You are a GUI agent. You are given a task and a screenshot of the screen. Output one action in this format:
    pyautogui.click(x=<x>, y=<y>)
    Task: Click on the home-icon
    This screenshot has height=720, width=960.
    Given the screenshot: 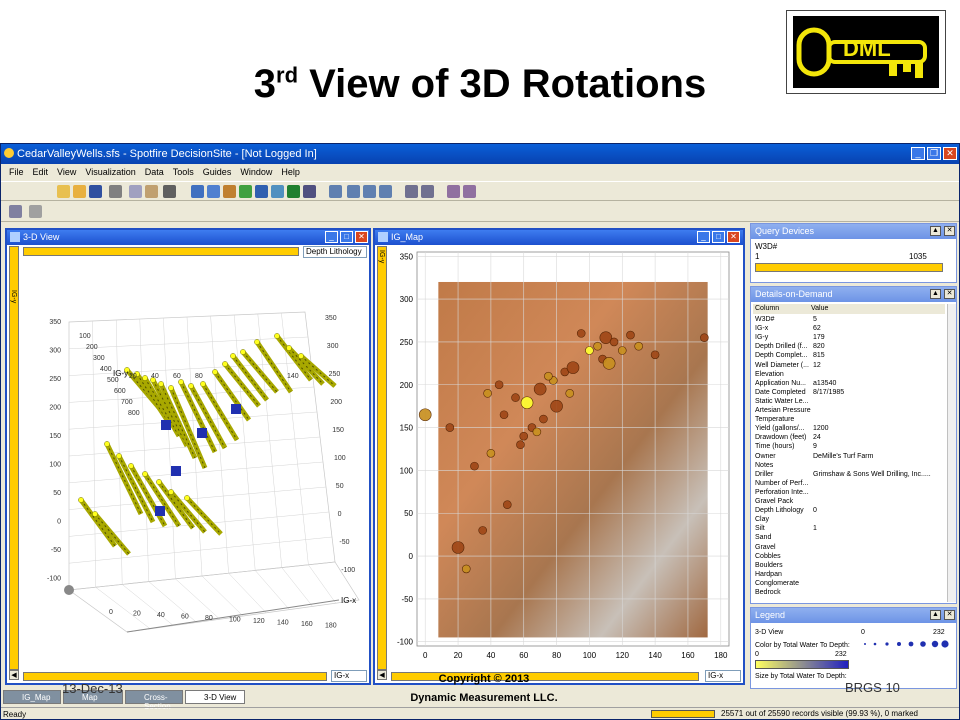 What is the action you would take?
    pyautogui.click(x=35, y=211)
    